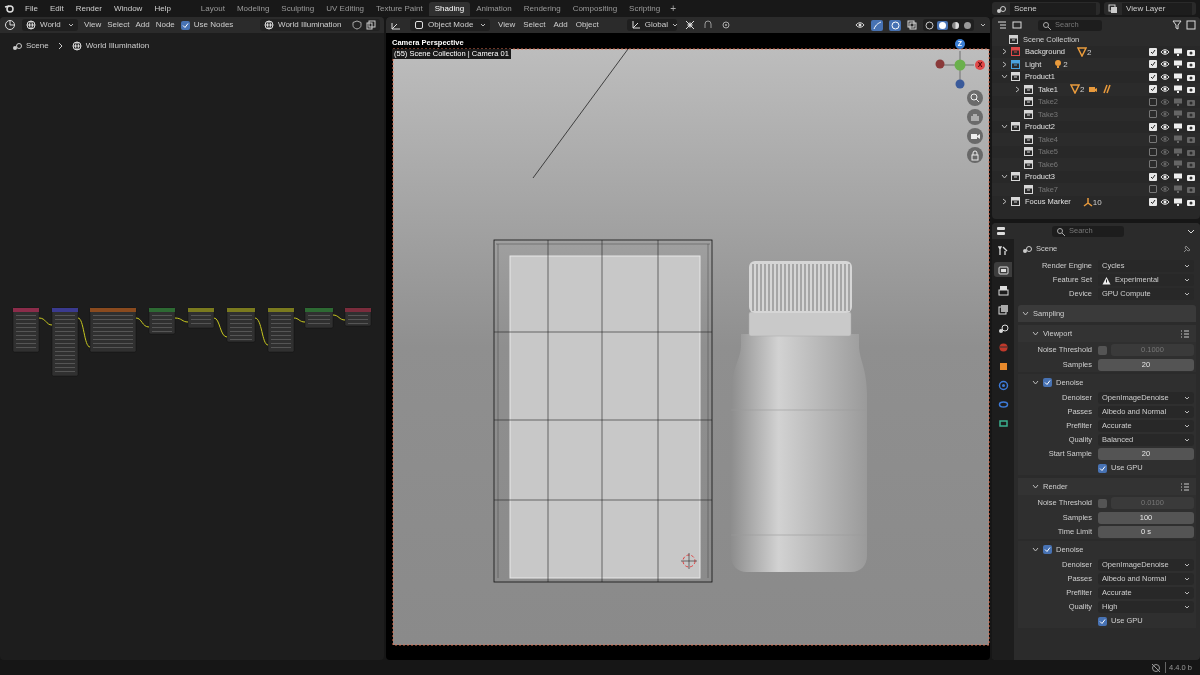 Image resolution: width=1200 pixels, height=675 pixels. What do you see at coordinates (542, 8) in the screenshot?
I see `workspace-tab: Rendering` at bounding box center [542, 8].